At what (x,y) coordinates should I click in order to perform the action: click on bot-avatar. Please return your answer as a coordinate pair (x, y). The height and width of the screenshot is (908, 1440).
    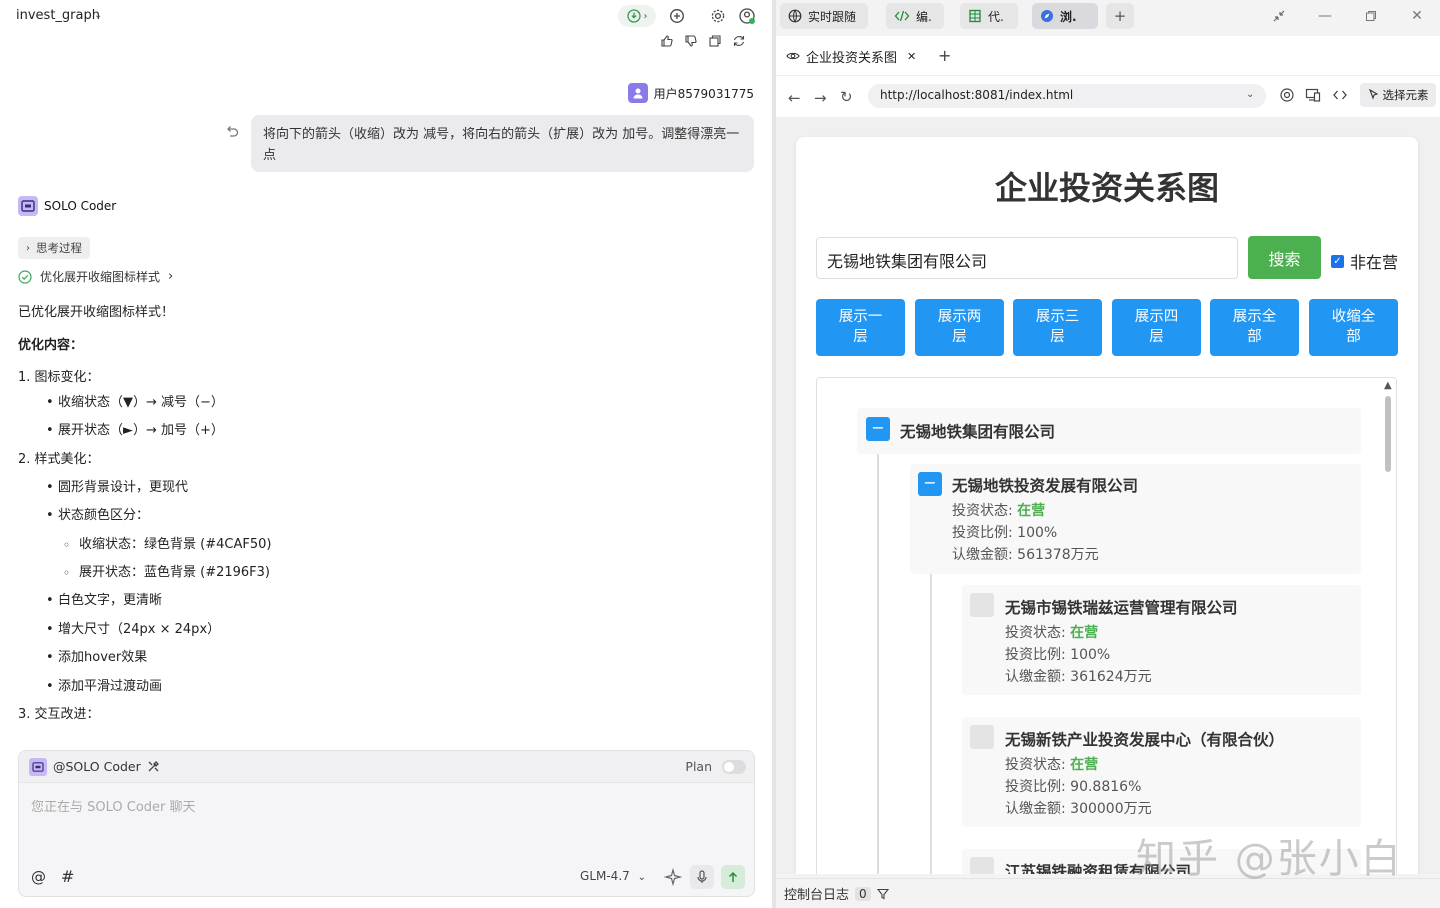
    Looking at the image, I should click on (38, 766).